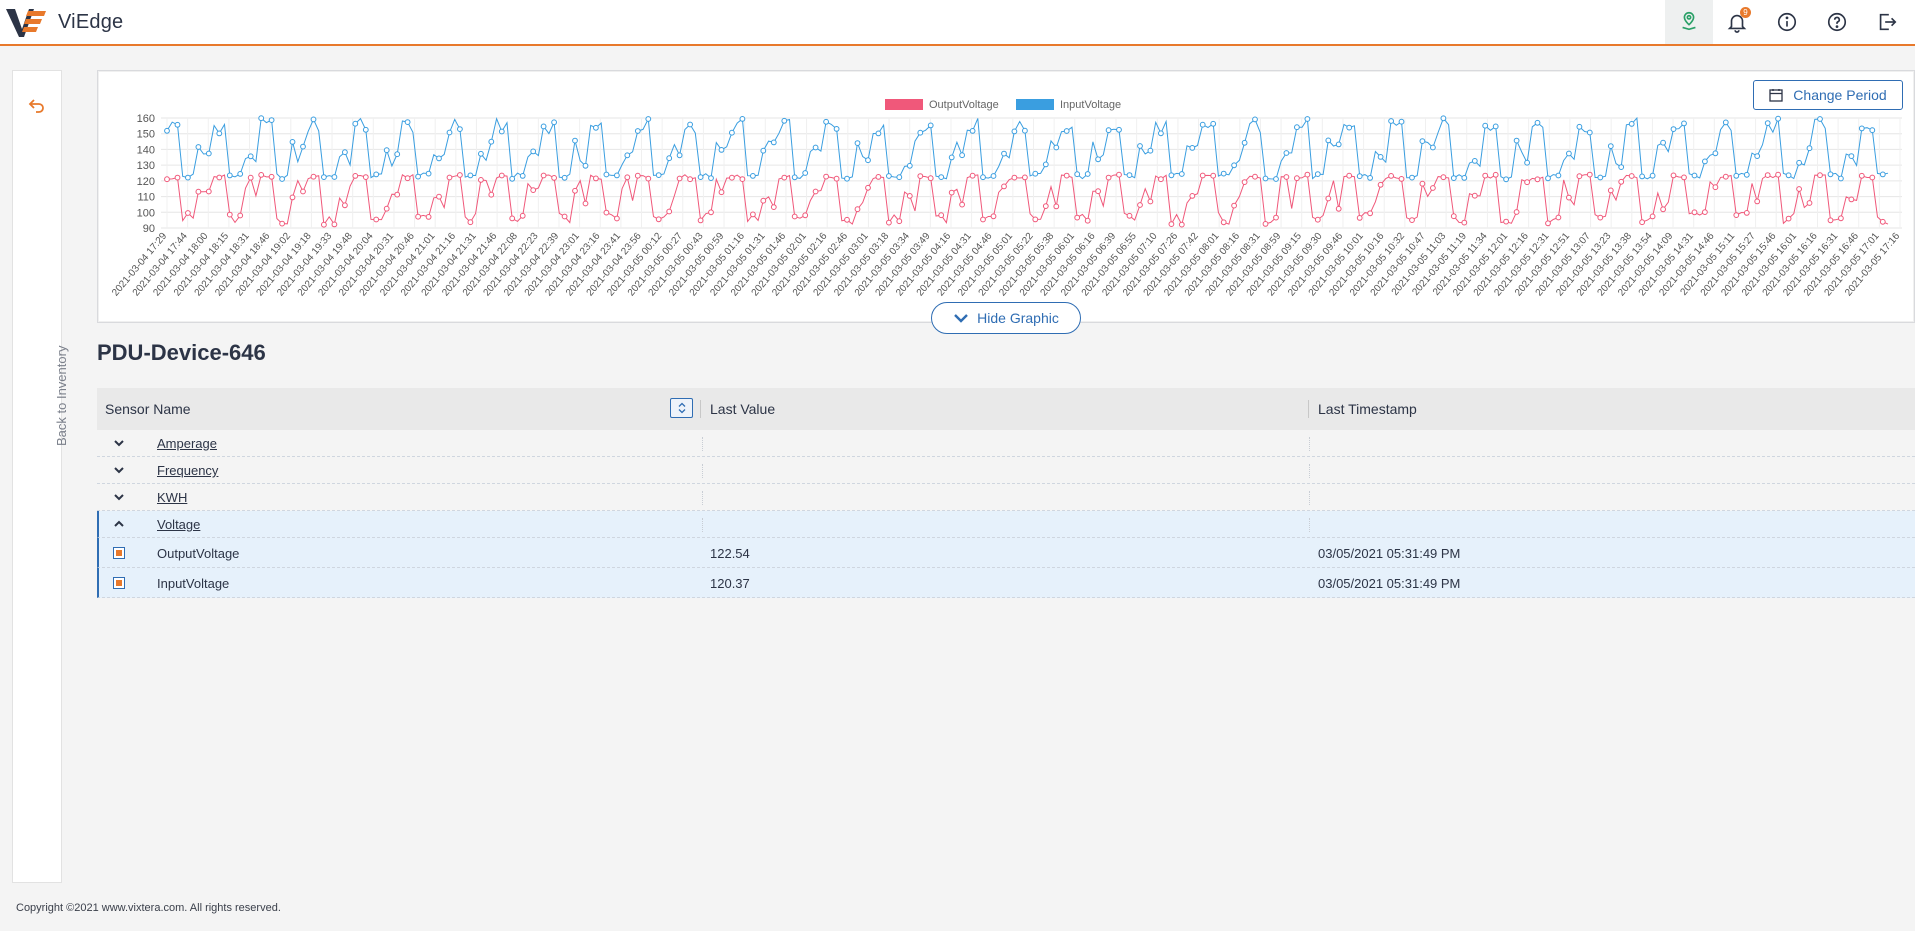 This screenshot has height=931, width=1915. I want to click on y-tick-label: 100, so click(146, 213).